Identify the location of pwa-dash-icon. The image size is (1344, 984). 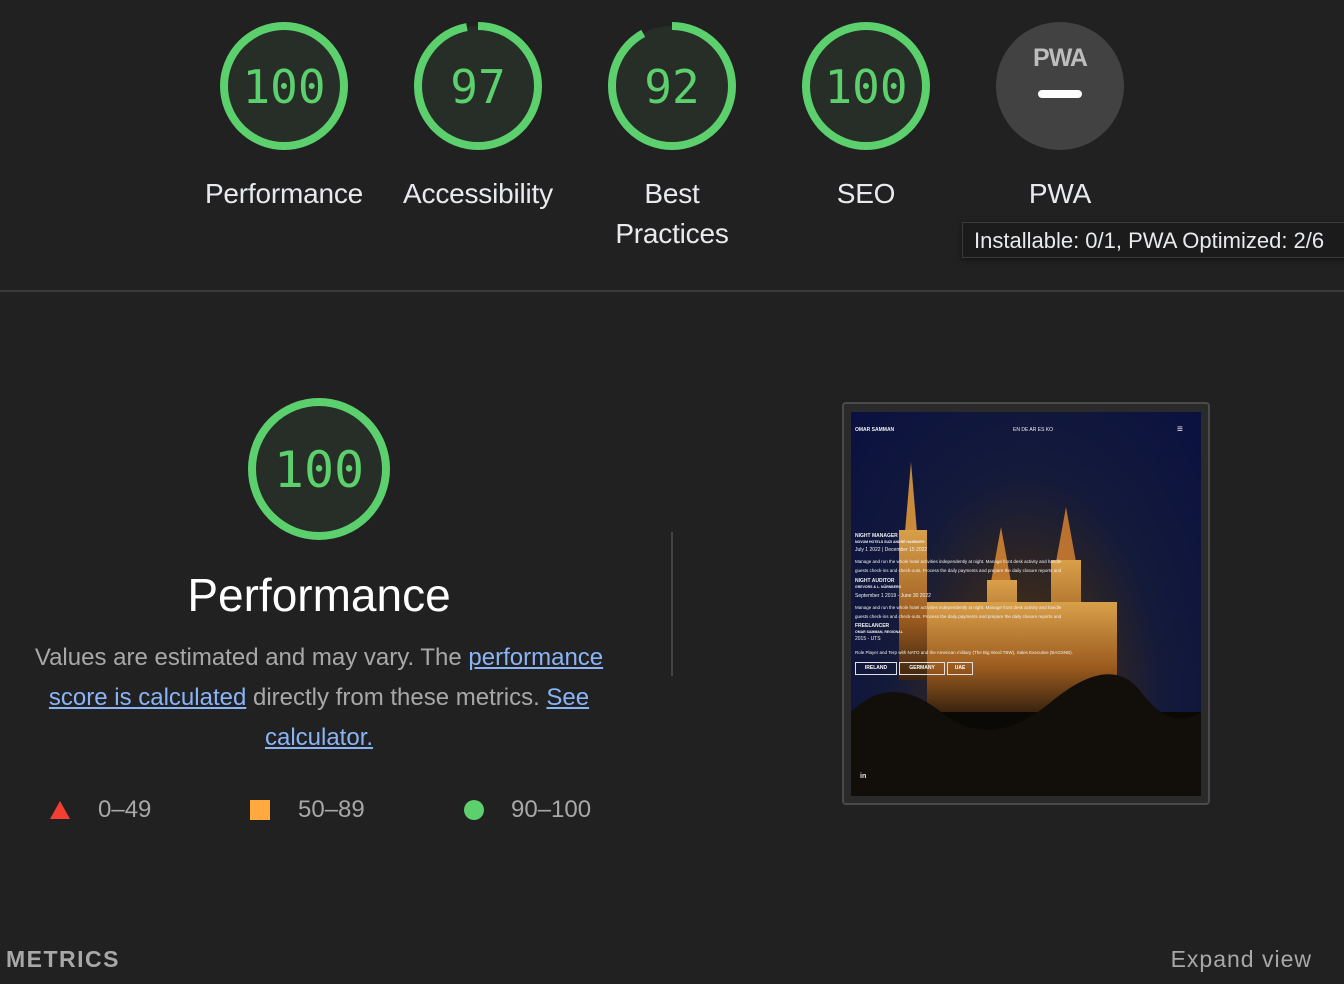
(1060, 94).